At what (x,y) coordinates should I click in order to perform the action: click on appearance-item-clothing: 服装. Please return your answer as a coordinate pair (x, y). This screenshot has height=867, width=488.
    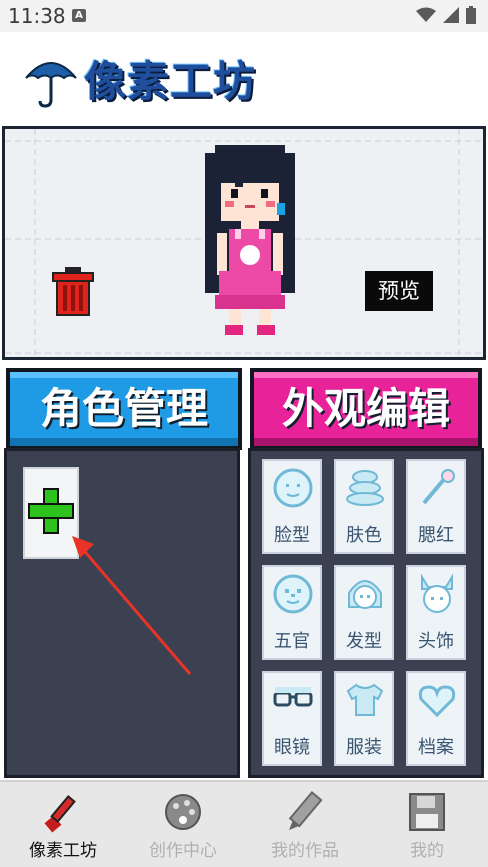
    Looking at the image, I should click on (364, 718).